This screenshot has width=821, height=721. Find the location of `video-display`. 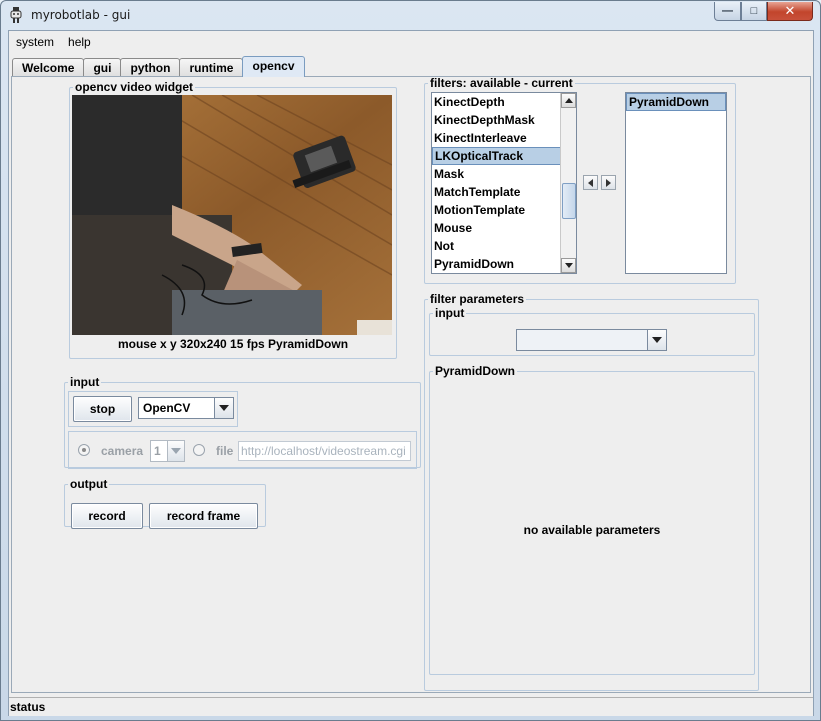

video-display is located at coordinates (232, 215).